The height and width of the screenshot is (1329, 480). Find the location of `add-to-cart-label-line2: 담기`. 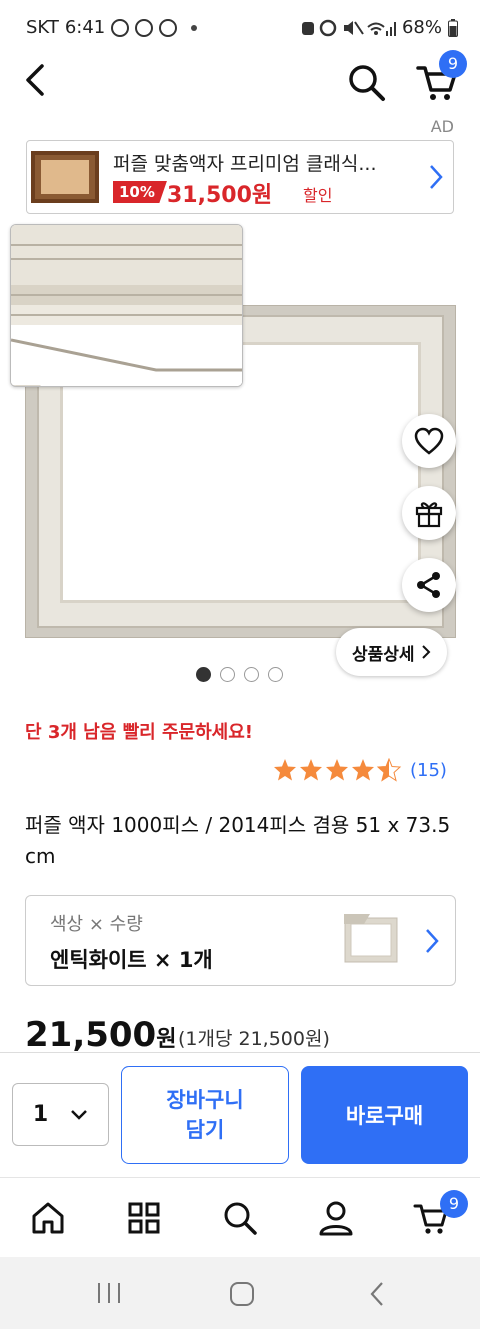

add-to-cart-label-line2: 담기 is located at coordinates (205, 1130).